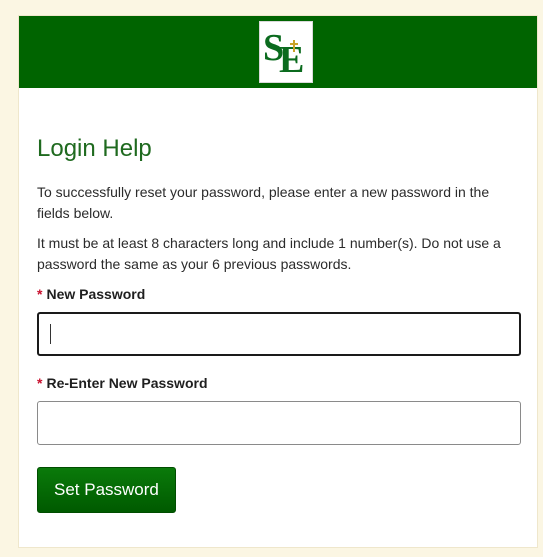  Describe the element at coordinates (106, 490) in the screenshot. I see `set-password-button: Set Password` at that location.